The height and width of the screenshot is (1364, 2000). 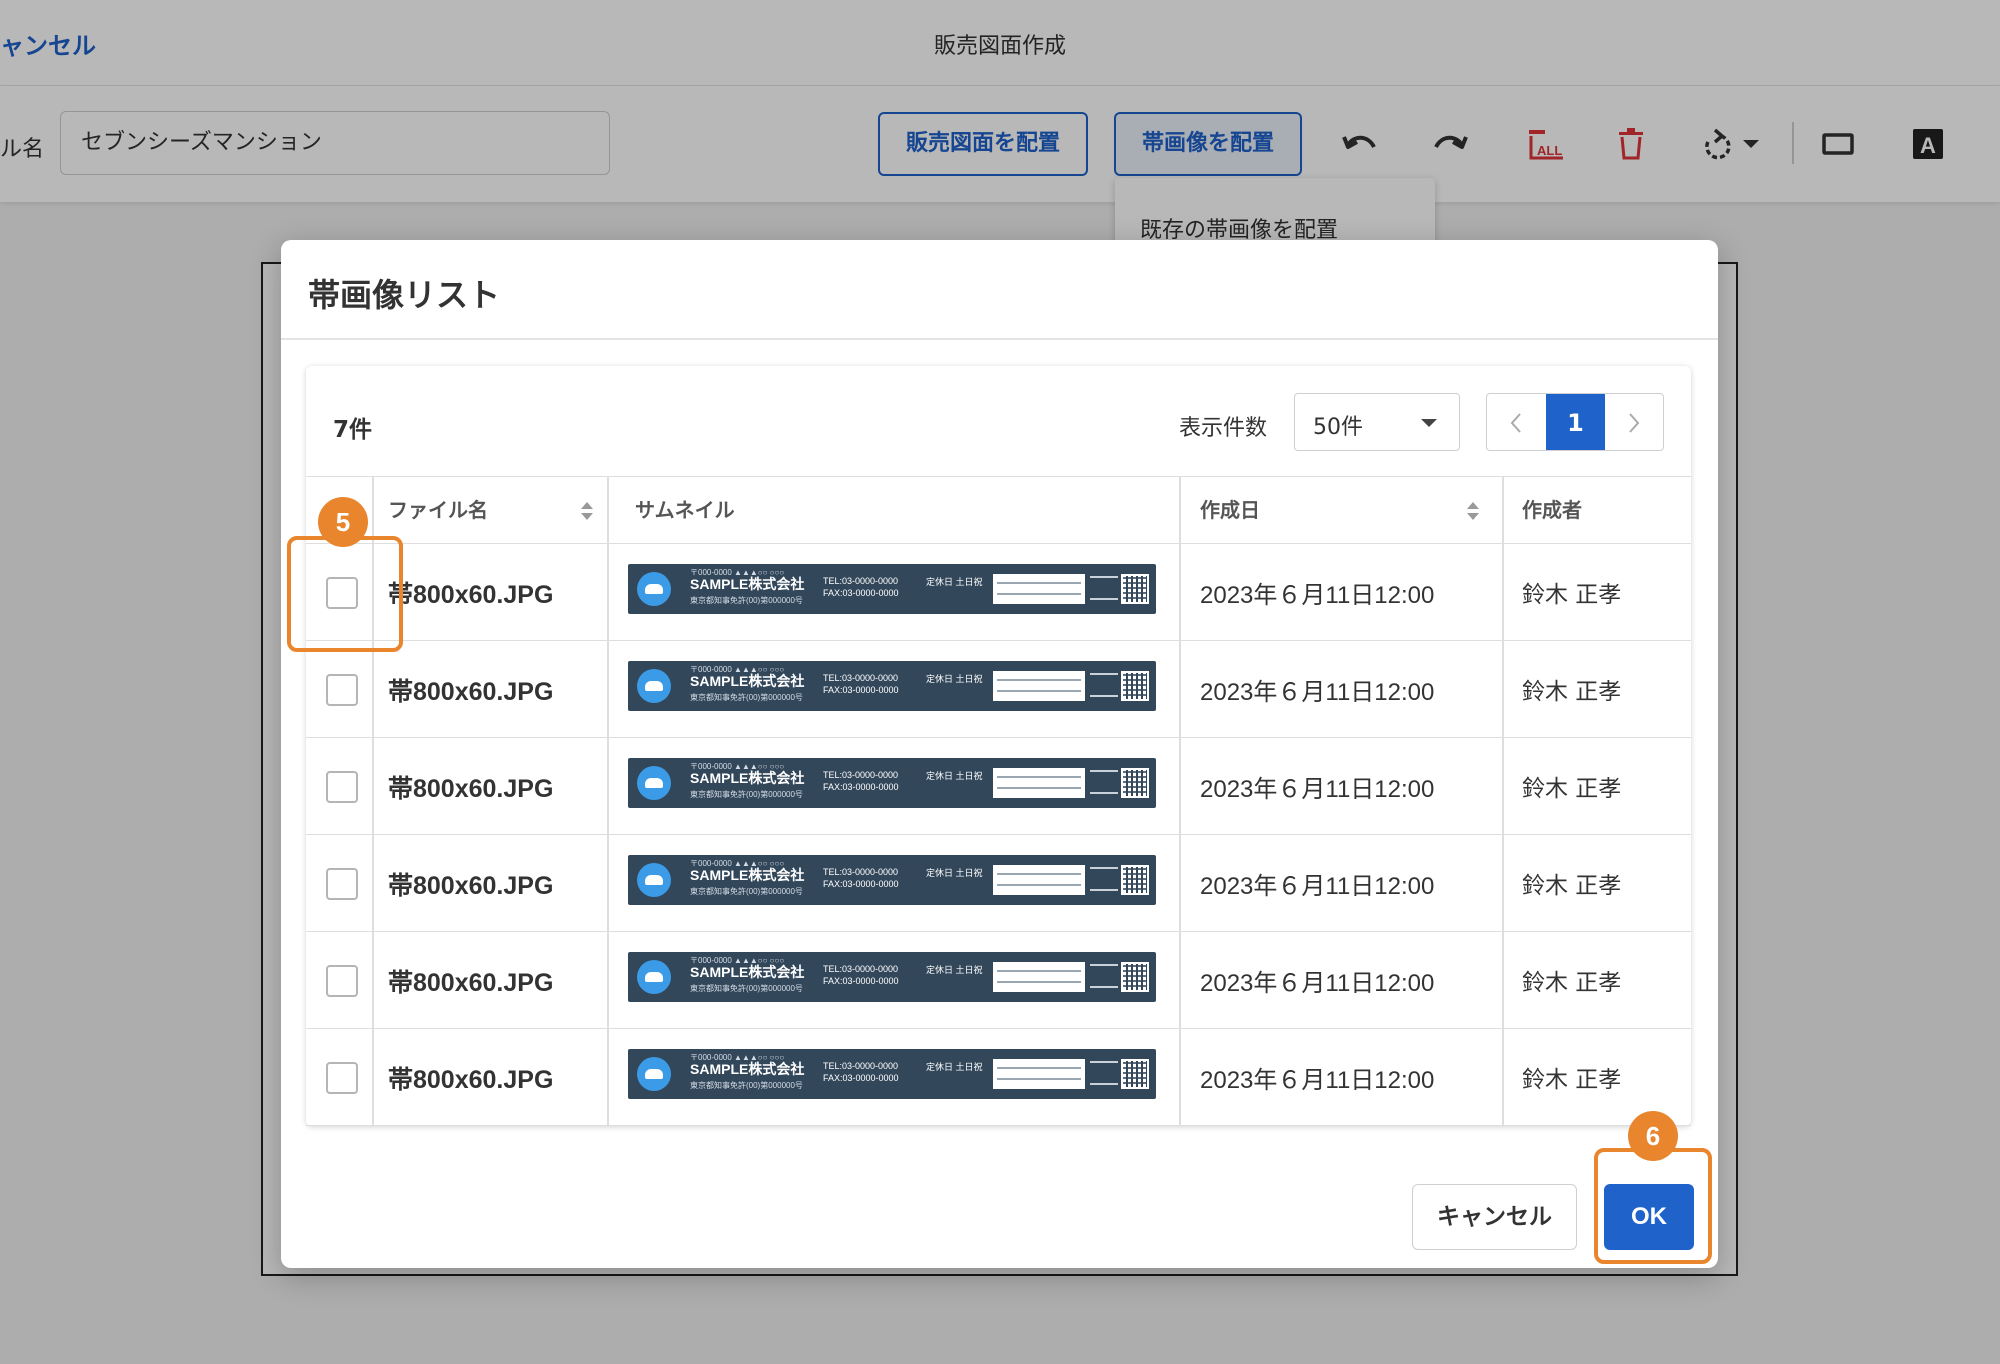 I want to click on chevron-right-icon, so click(x=1634, y=423).